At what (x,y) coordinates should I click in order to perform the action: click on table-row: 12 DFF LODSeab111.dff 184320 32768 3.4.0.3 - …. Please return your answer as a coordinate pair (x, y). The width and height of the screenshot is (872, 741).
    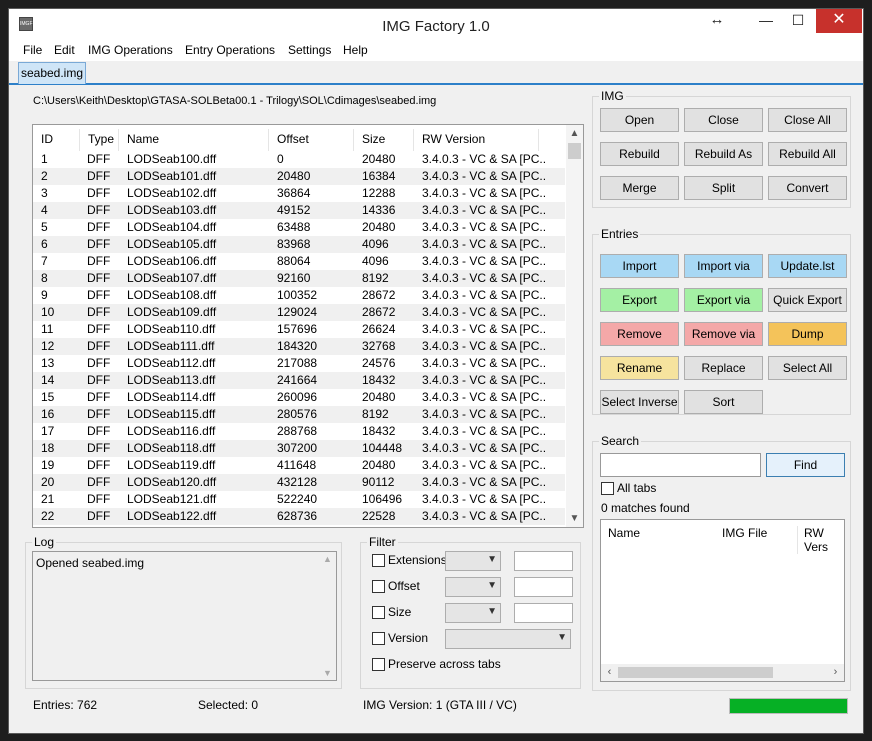
    Looking at the image, I should click on (299, 346).